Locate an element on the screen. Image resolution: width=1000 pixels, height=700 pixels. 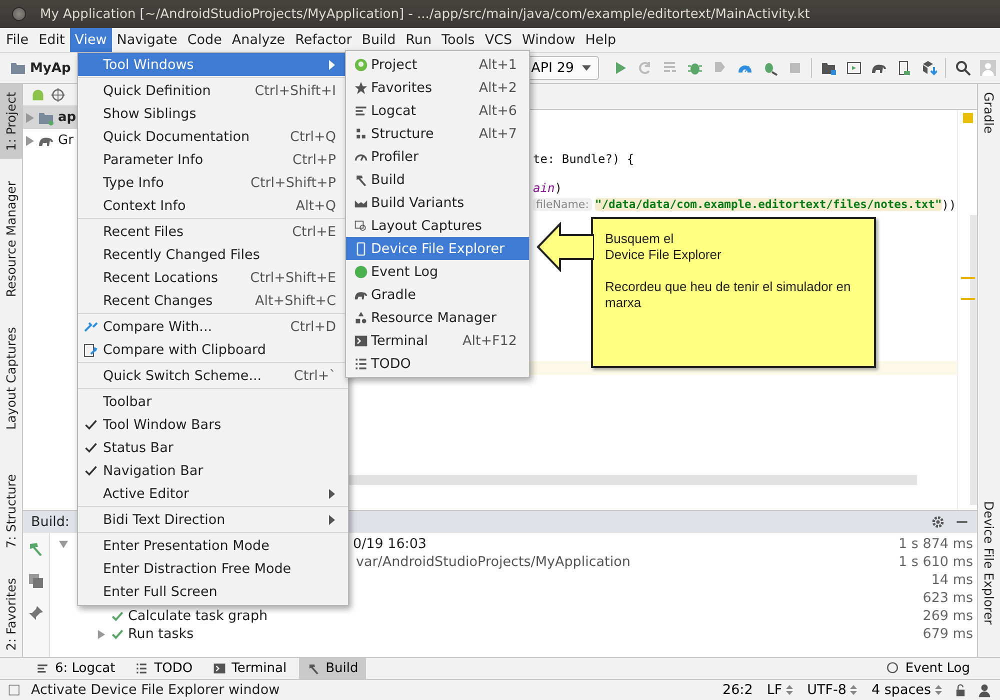
menu-item: Device File Explorer is located at coordinates (437, 248).